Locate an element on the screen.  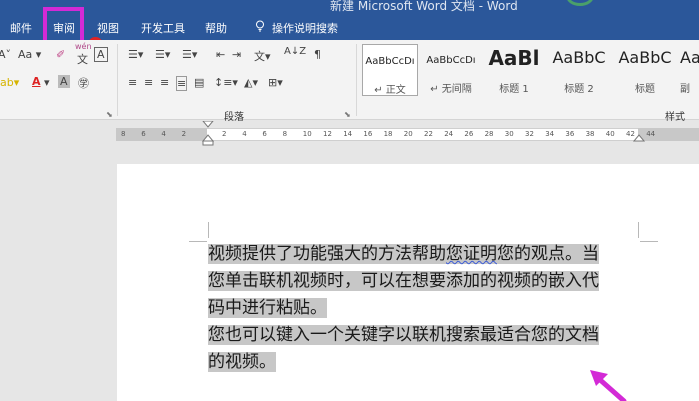
style-normal: AaBbCcDı ↵ 正文 is located at coordinates (390, 70).